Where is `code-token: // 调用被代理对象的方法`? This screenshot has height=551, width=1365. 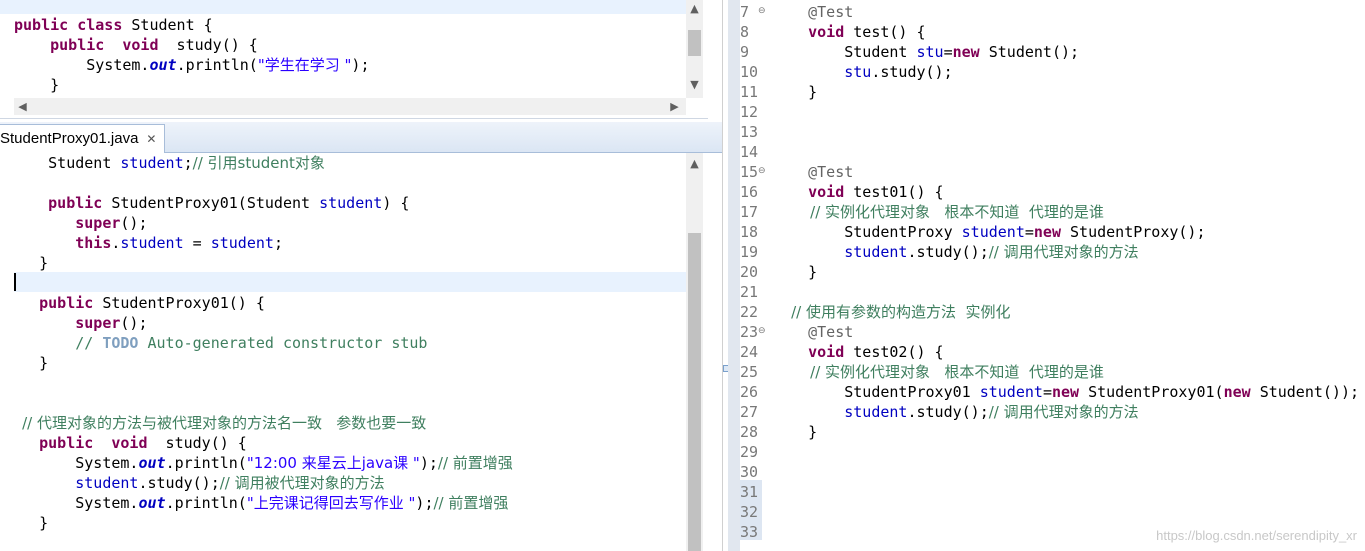 code-token: // 调用被代理对象的方法 is located at coordinates (302, 483).